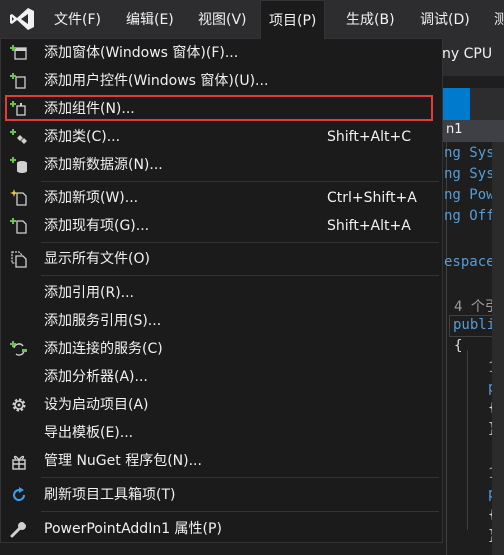 The height and width of the screenshot is (555, 504). I want to click on menu-file: 文件(F), so click(77, 19).